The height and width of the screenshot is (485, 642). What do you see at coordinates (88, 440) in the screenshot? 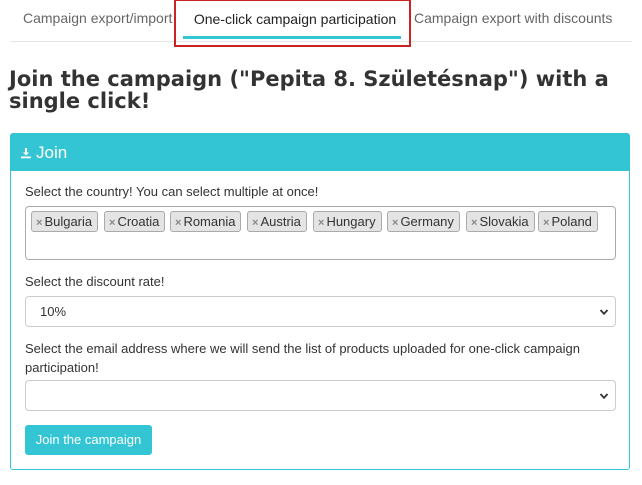
I see `join-campaign-button: Join the campaign` at bounding box center [88, 440].